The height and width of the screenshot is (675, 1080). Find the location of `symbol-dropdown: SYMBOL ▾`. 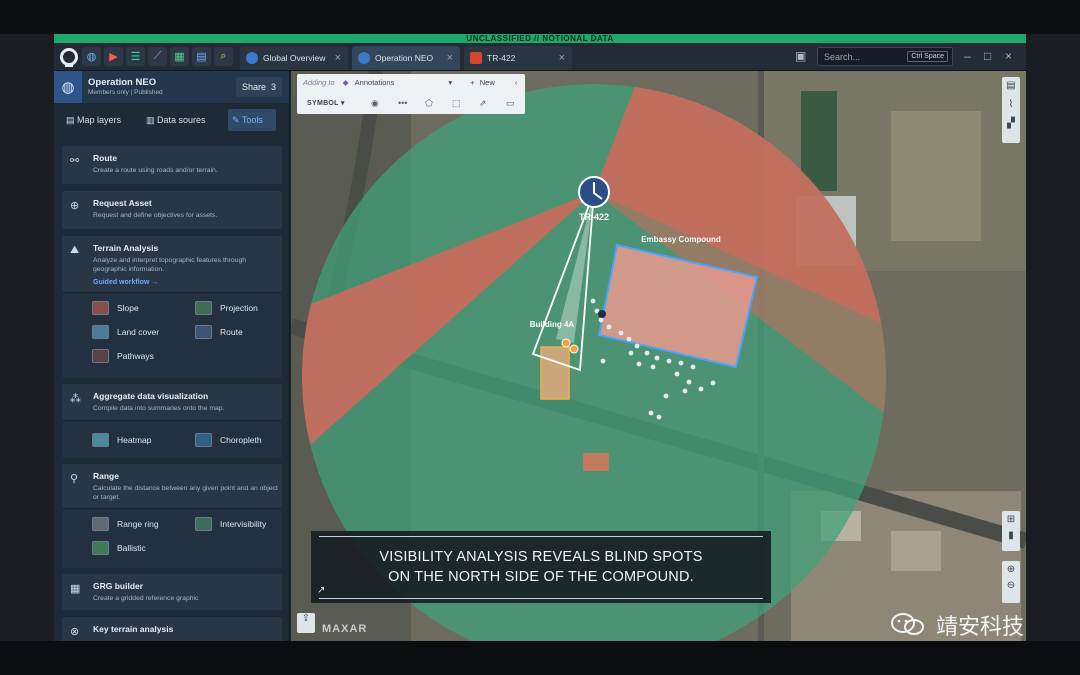

symbol-dropdown: SYMBOL ▾ is located at coordinates (326, 103).